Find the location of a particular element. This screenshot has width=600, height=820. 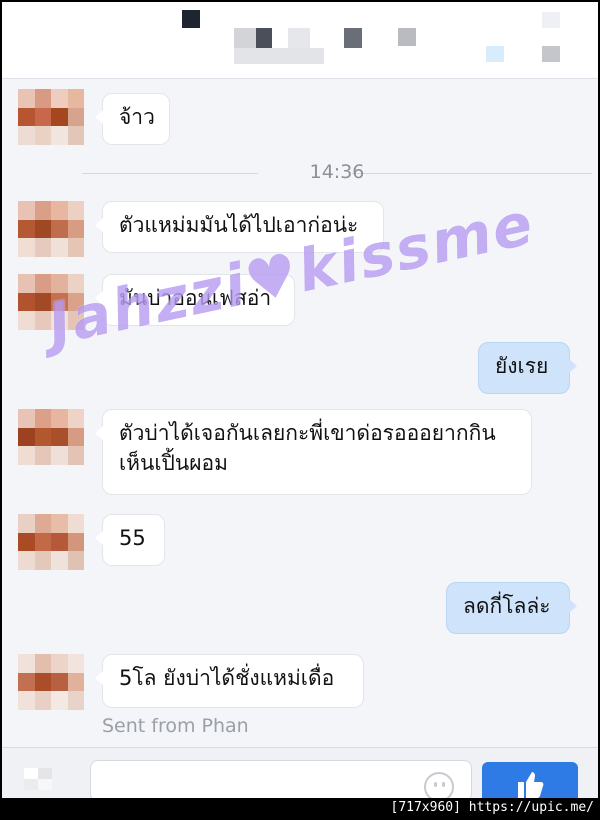

timestamp: 14:36 is located at coordinates (337, 172).